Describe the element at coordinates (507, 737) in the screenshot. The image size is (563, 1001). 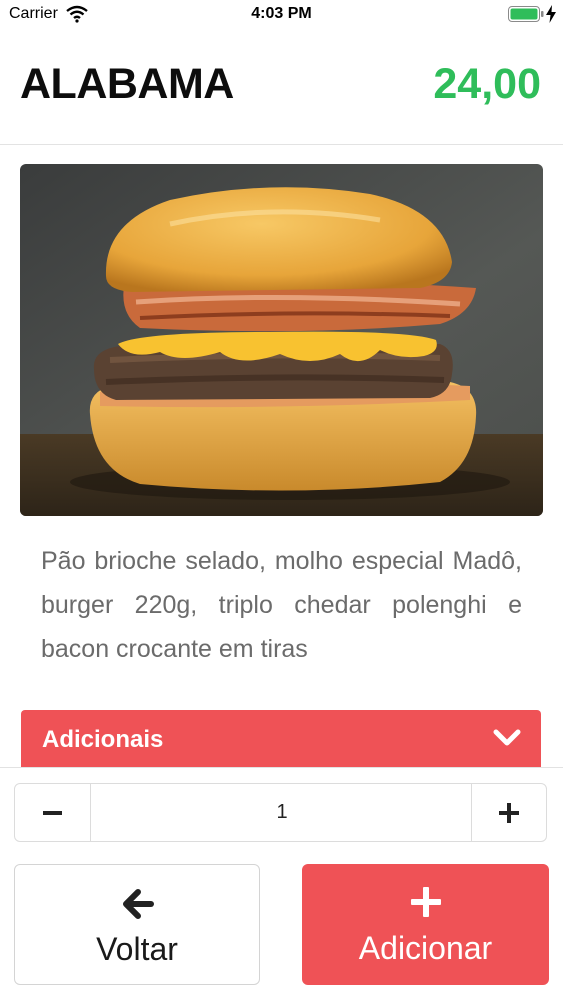
I see `chevron-down-icon` at that location.